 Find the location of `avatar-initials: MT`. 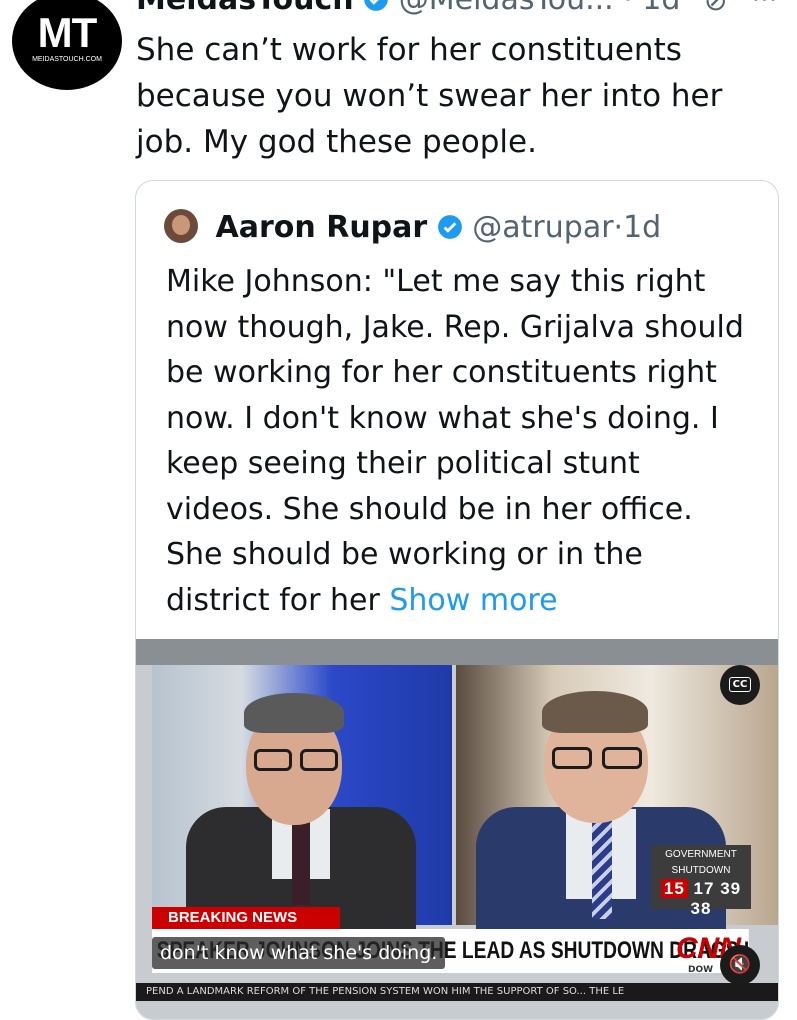

avatar-initials: MT is located at coordinates (67, 32).